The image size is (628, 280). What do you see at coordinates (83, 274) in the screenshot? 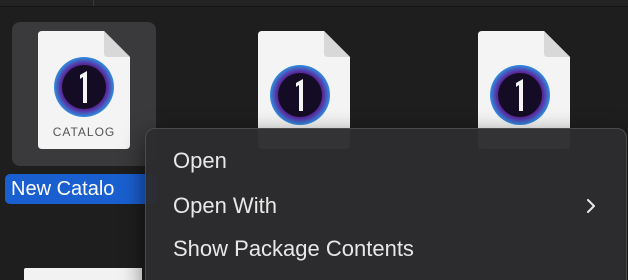
I see `file-thumbnail-partial` at bounding box center [83, 274].